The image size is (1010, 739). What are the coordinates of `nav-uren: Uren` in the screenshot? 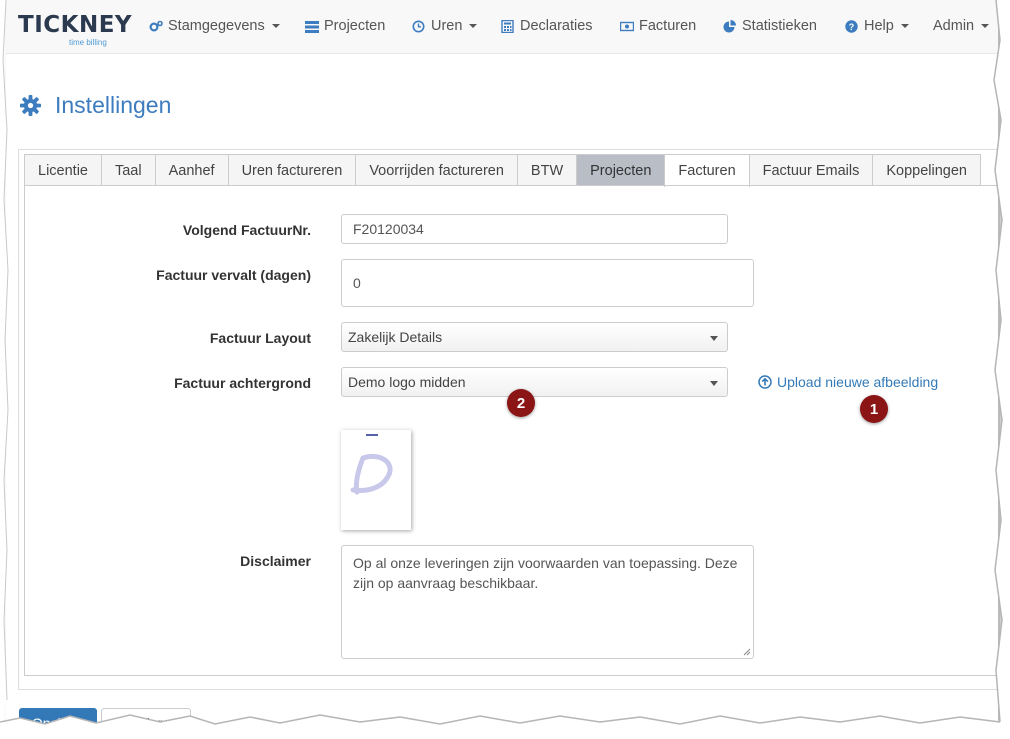 It's located at (445, 26).